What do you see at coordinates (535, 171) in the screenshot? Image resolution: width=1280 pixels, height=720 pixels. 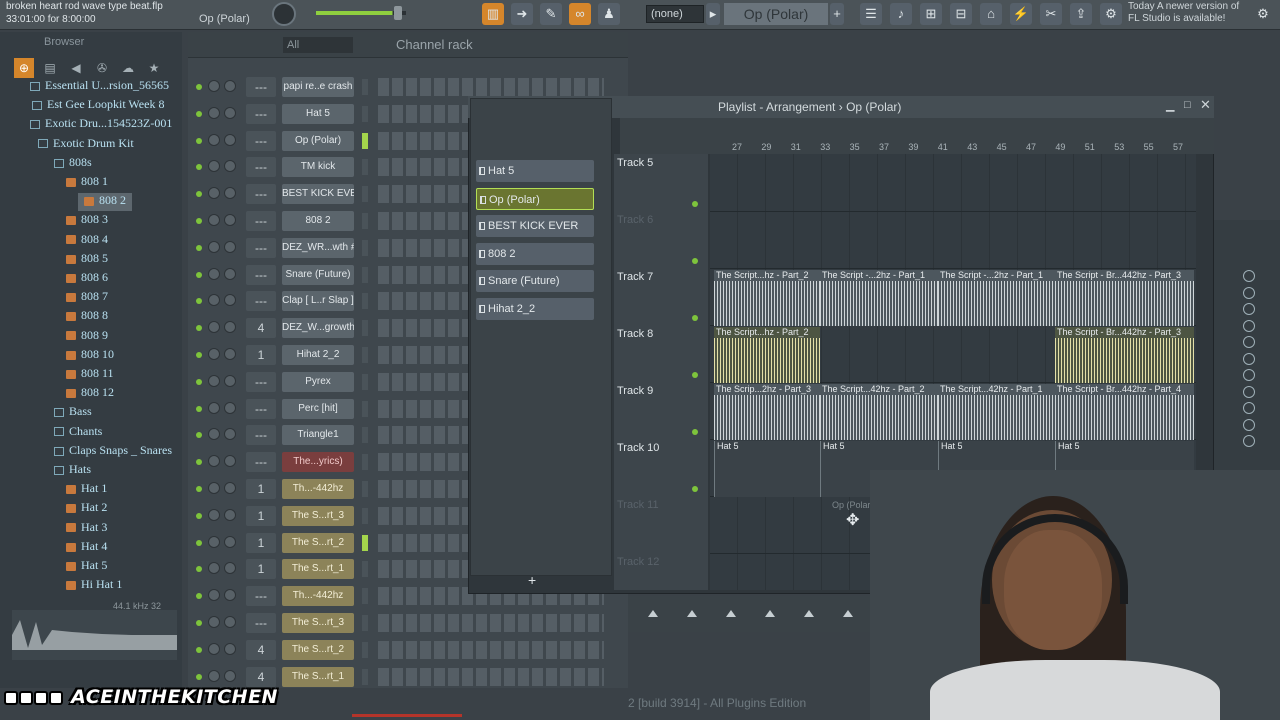 I see `picker-item: Hat 5` at bounding box center [535, 171].